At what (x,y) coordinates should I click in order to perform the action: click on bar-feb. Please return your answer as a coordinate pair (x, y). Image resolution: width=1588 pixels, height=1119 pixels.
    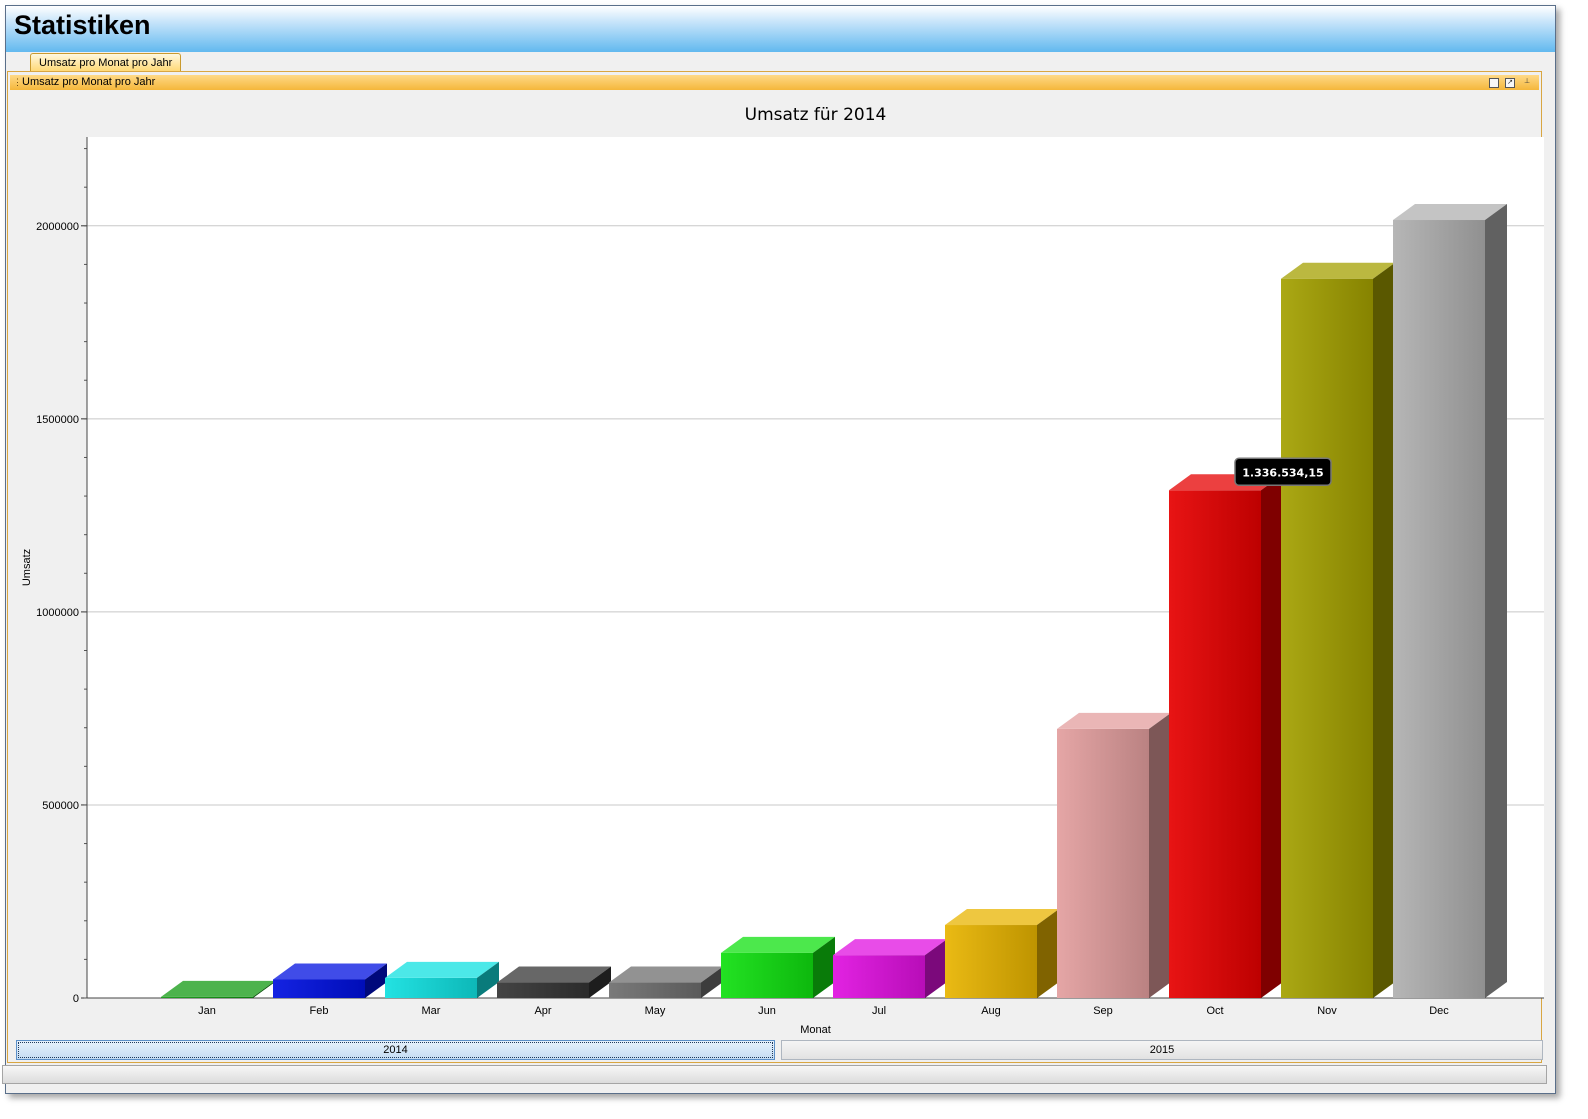
    Looking at the image, I should click on (319, 988).